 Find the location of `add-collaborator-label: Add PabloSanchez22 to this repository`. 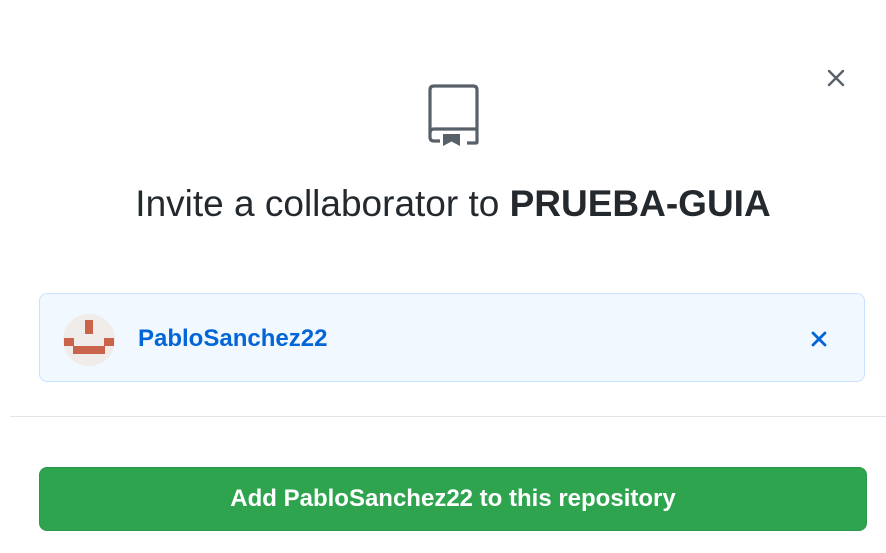

add-collaborator-label: Add PabloSanchez22 to this repository is located at coordinates (453, 498).